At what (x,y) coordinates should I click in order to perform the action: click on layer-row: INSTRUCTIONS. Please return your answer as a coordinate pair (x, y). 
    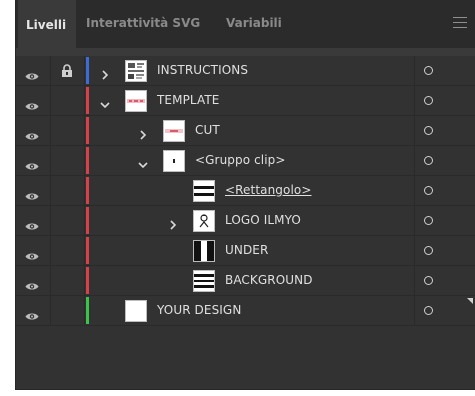
    Looking at the image, I should click on (245, 71).